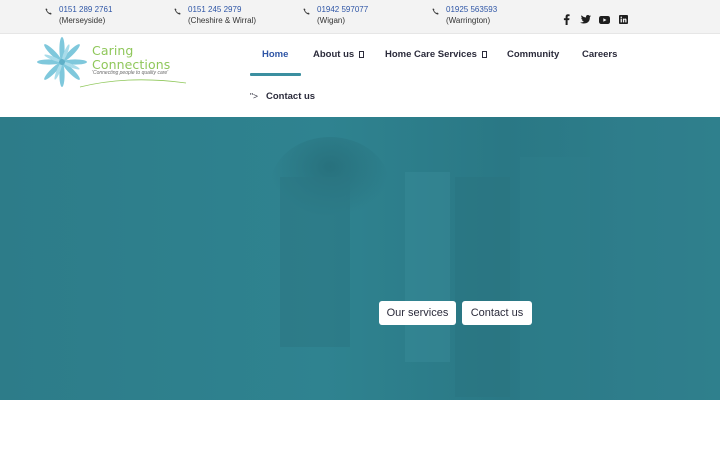  What do you see at coordinates (566, 19) in the screenshot?
I see `facebook-icon` at bounding box center [566, 19].